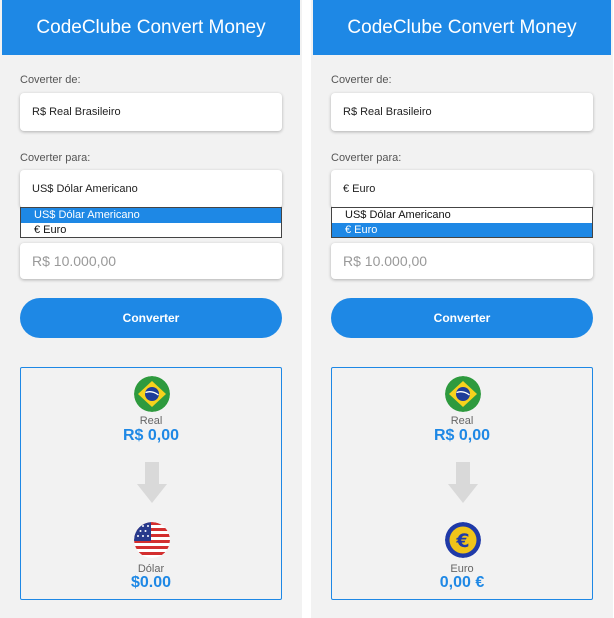 This screenshot has width=614, height=618. Describe the element at coordinates (359, 189) in the screenshot. I see `to-currency-value: € Euro` at that location.